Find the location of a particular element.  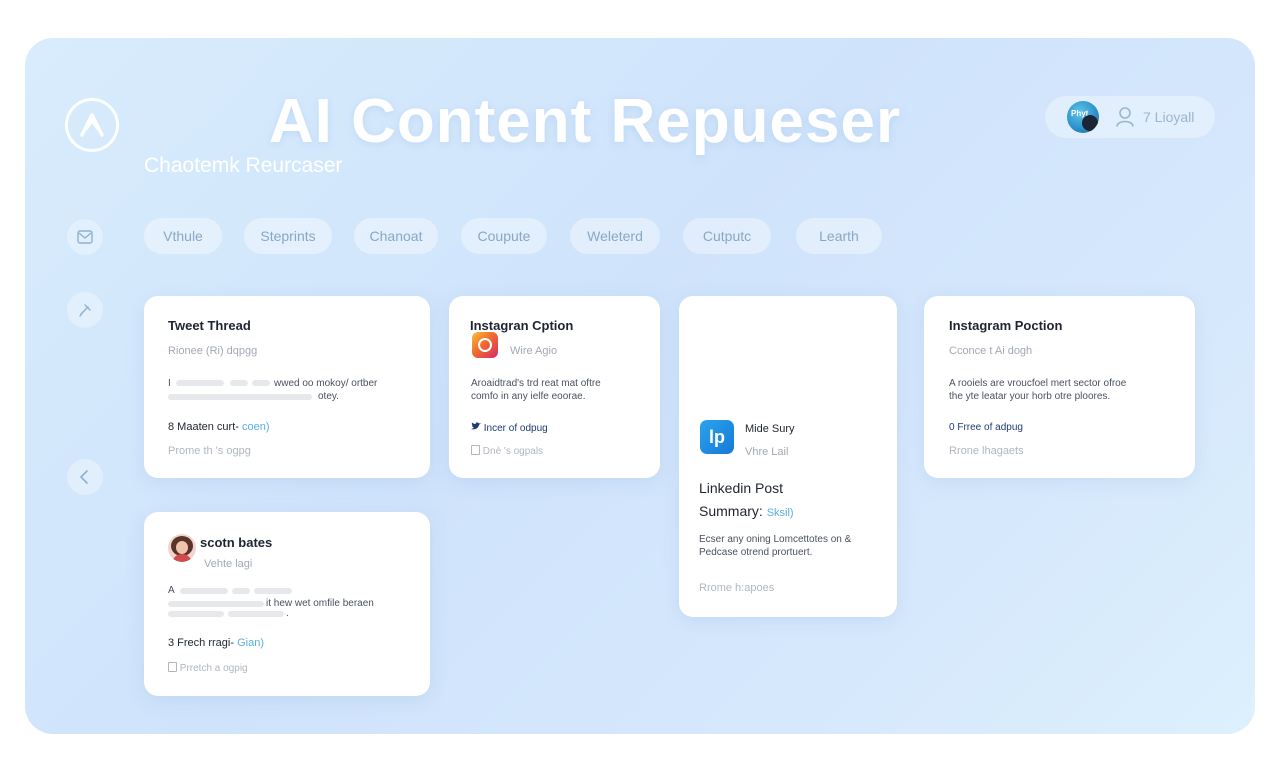

user-icon is located at coordinates (1125, 119).